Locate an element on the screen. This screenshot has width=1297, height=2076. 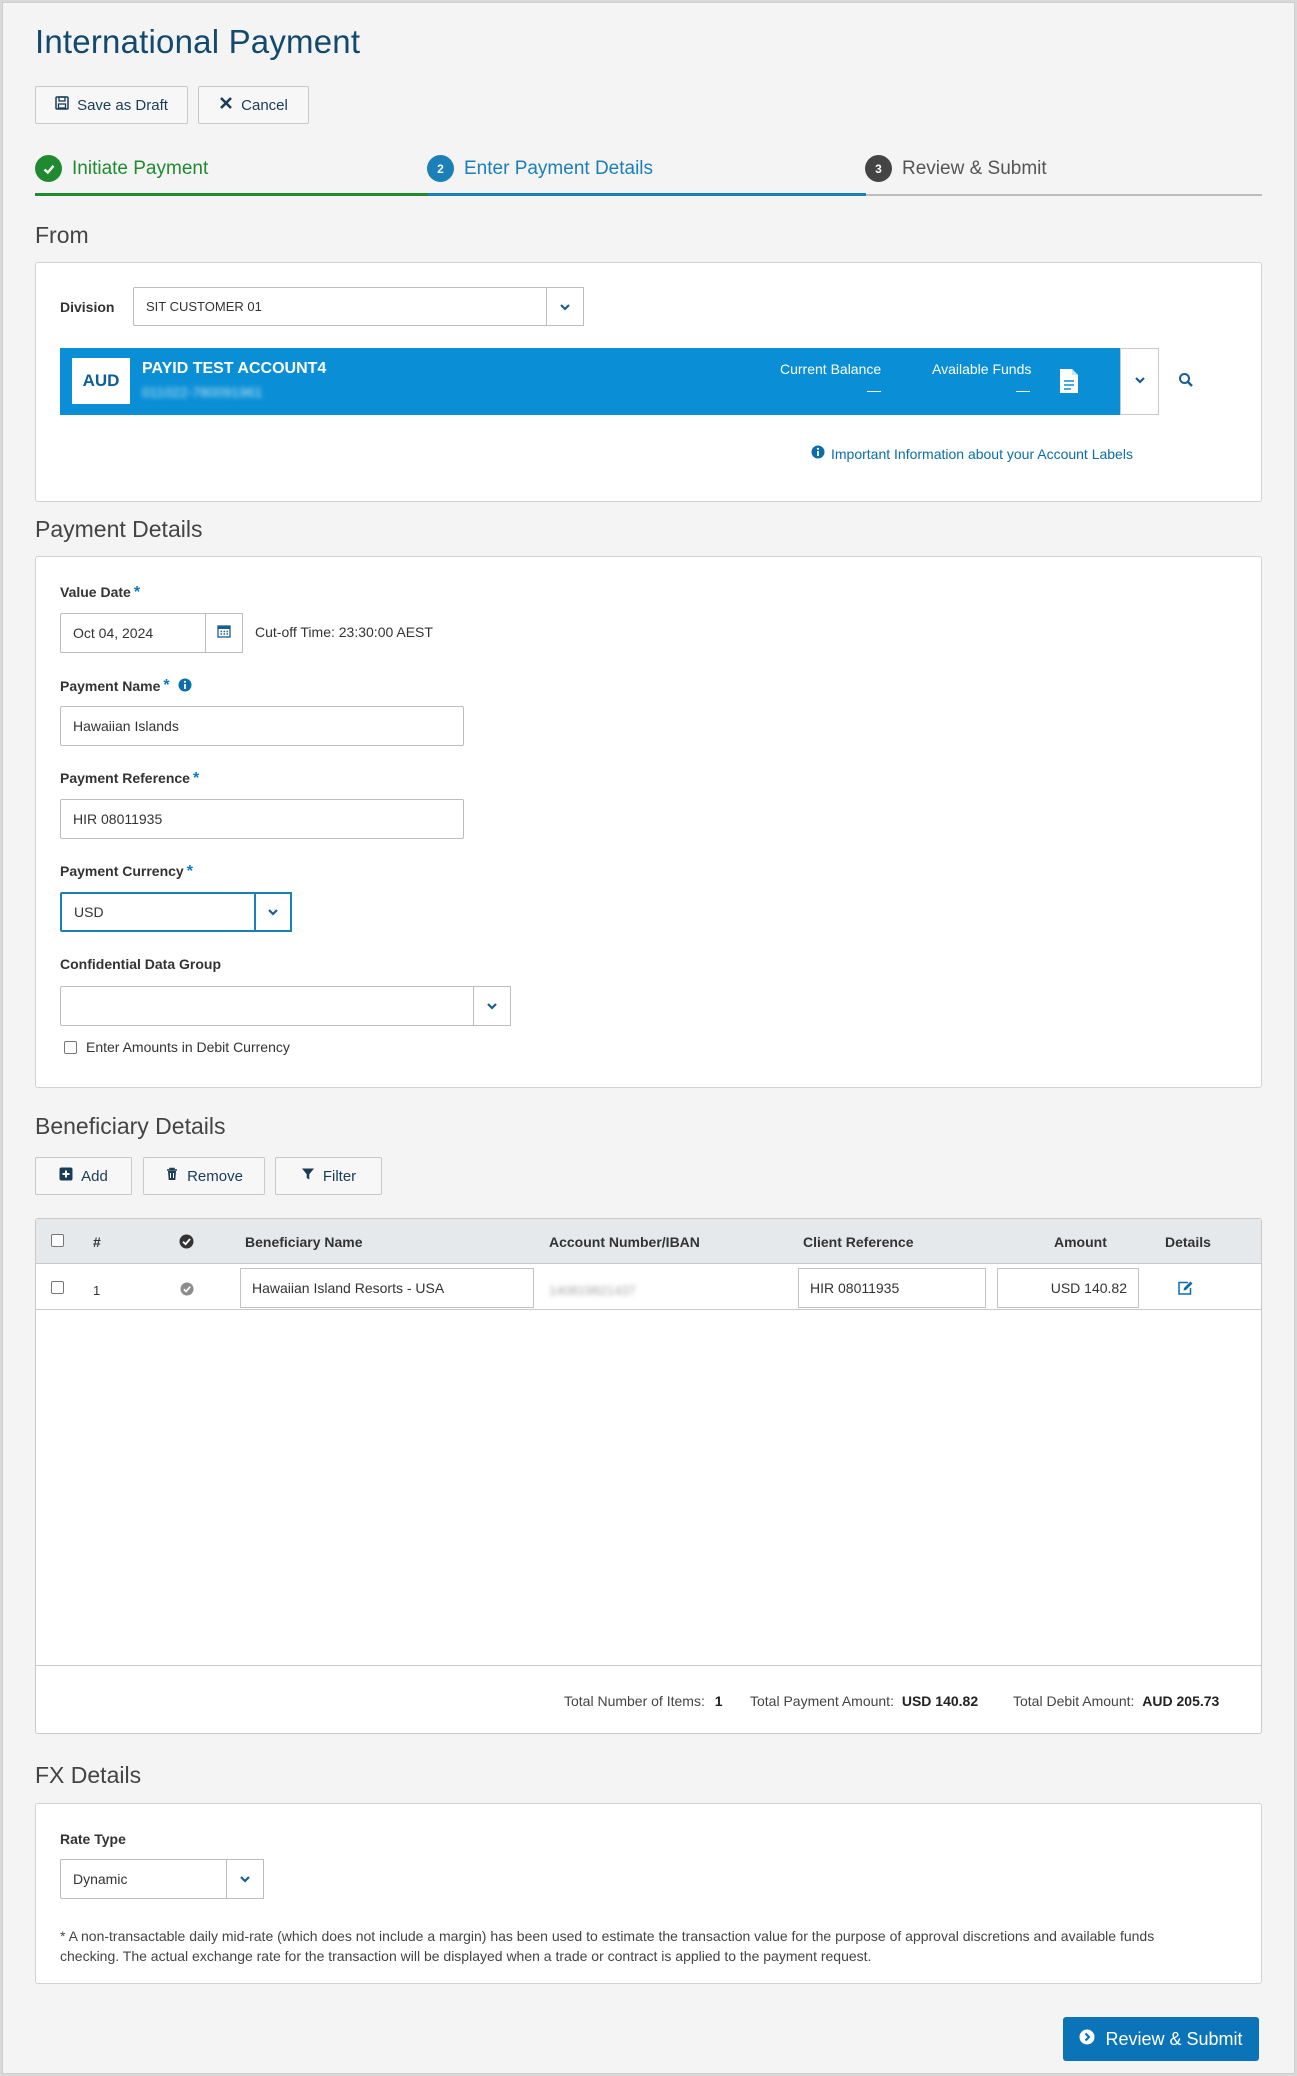
payment-details-title: Payment Details is located at coordinates (119, 529).